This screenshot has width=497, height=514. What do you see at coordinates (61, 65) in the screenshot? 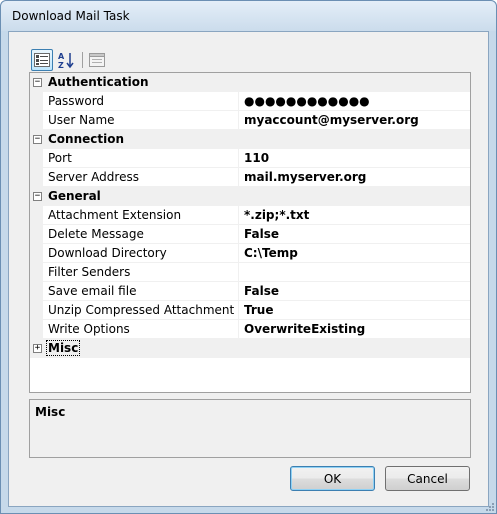
I see `svg-text: Z` at bounding box center [61, 65].